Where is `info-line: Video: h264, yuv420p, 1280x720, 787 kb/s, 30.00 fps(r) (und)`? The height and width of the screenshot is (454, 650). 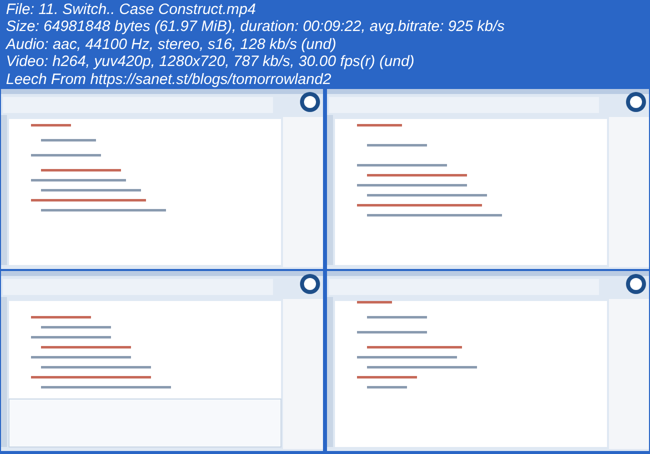 info-line: Video: h264, yuv420p, 1280x720, 787 kb/s, 30.00 fps(r) (und) is located at coordinates (211, 62).